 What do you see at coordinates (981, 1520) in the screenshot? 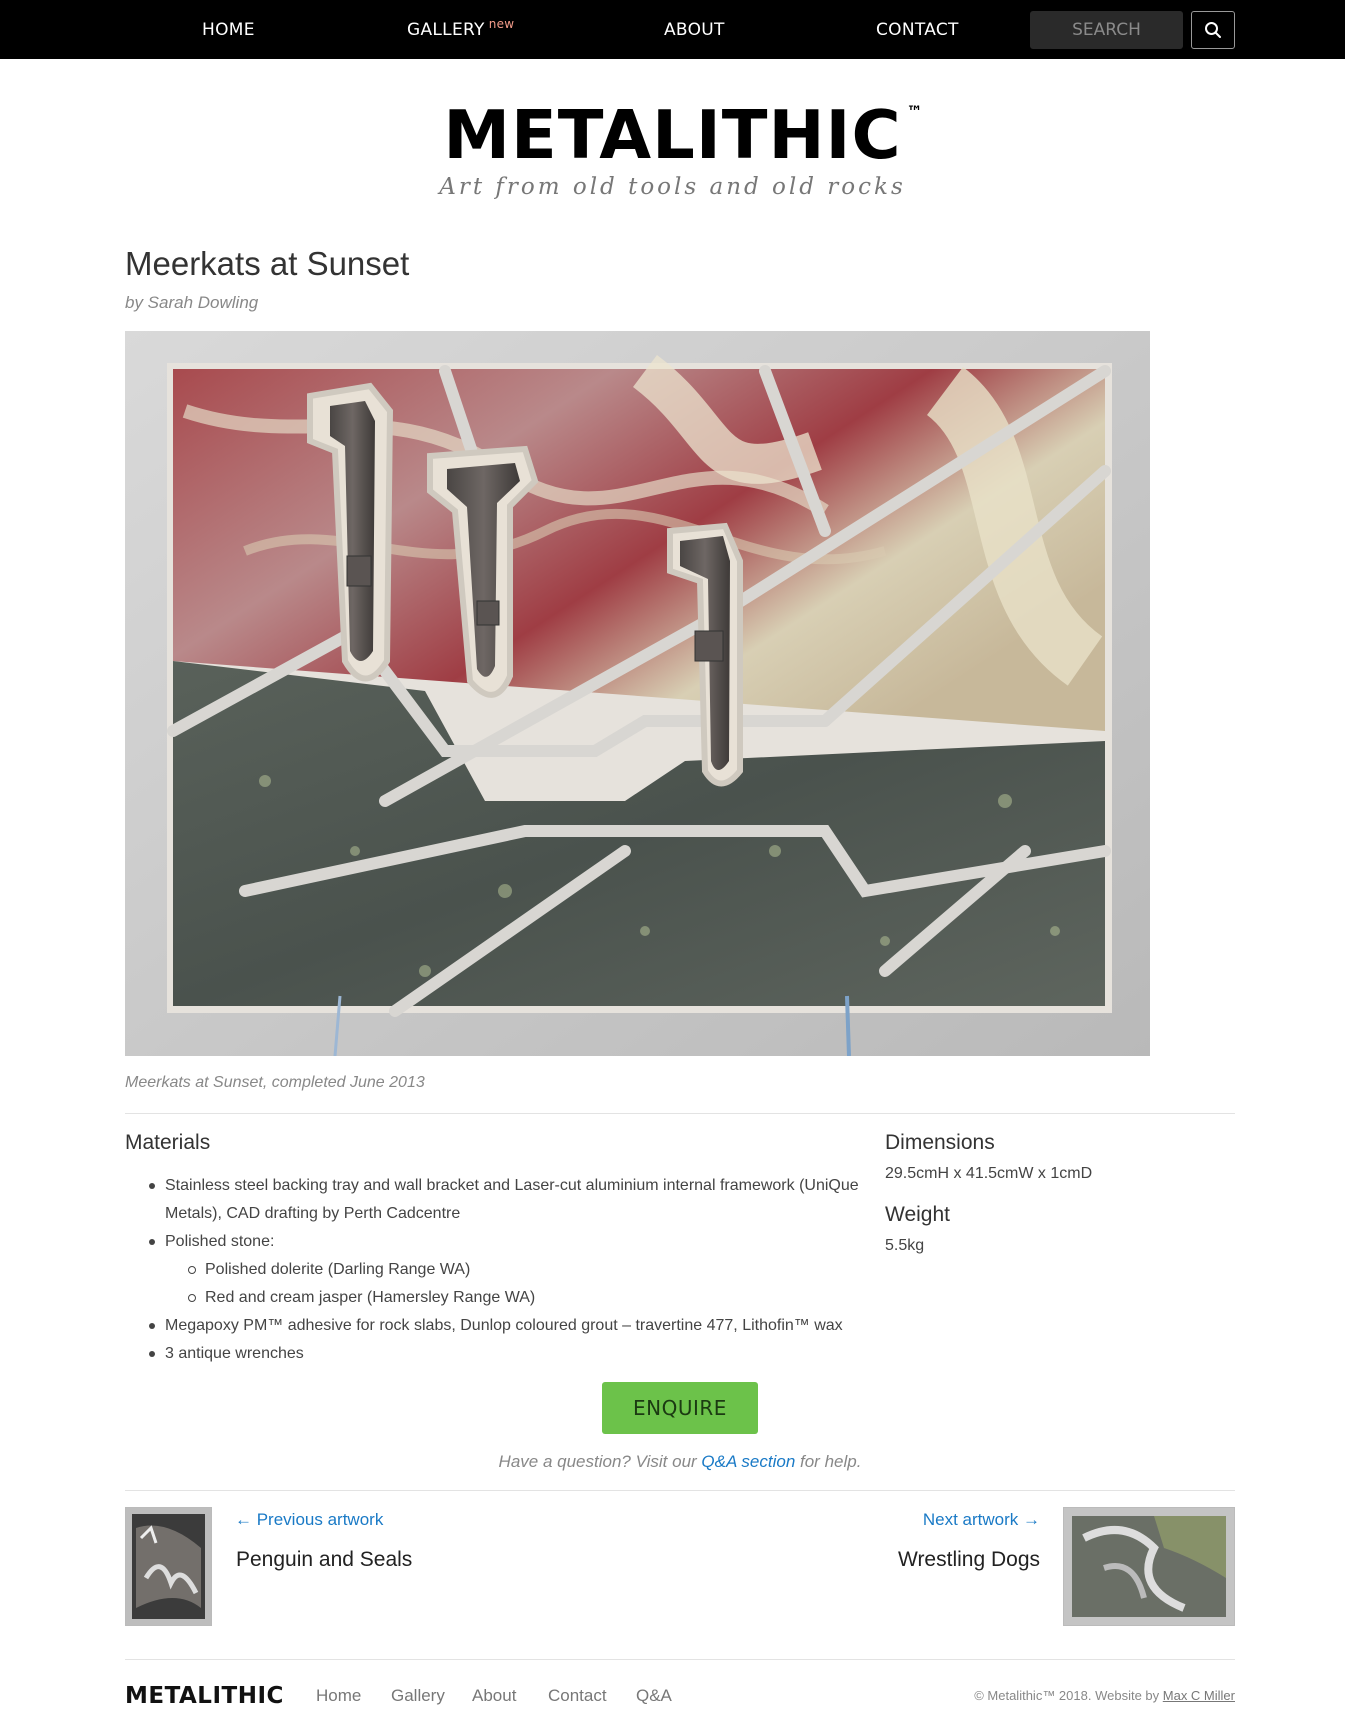
I see `next-artwork-link: Next artwork →` at bounding box center [981, 1520].